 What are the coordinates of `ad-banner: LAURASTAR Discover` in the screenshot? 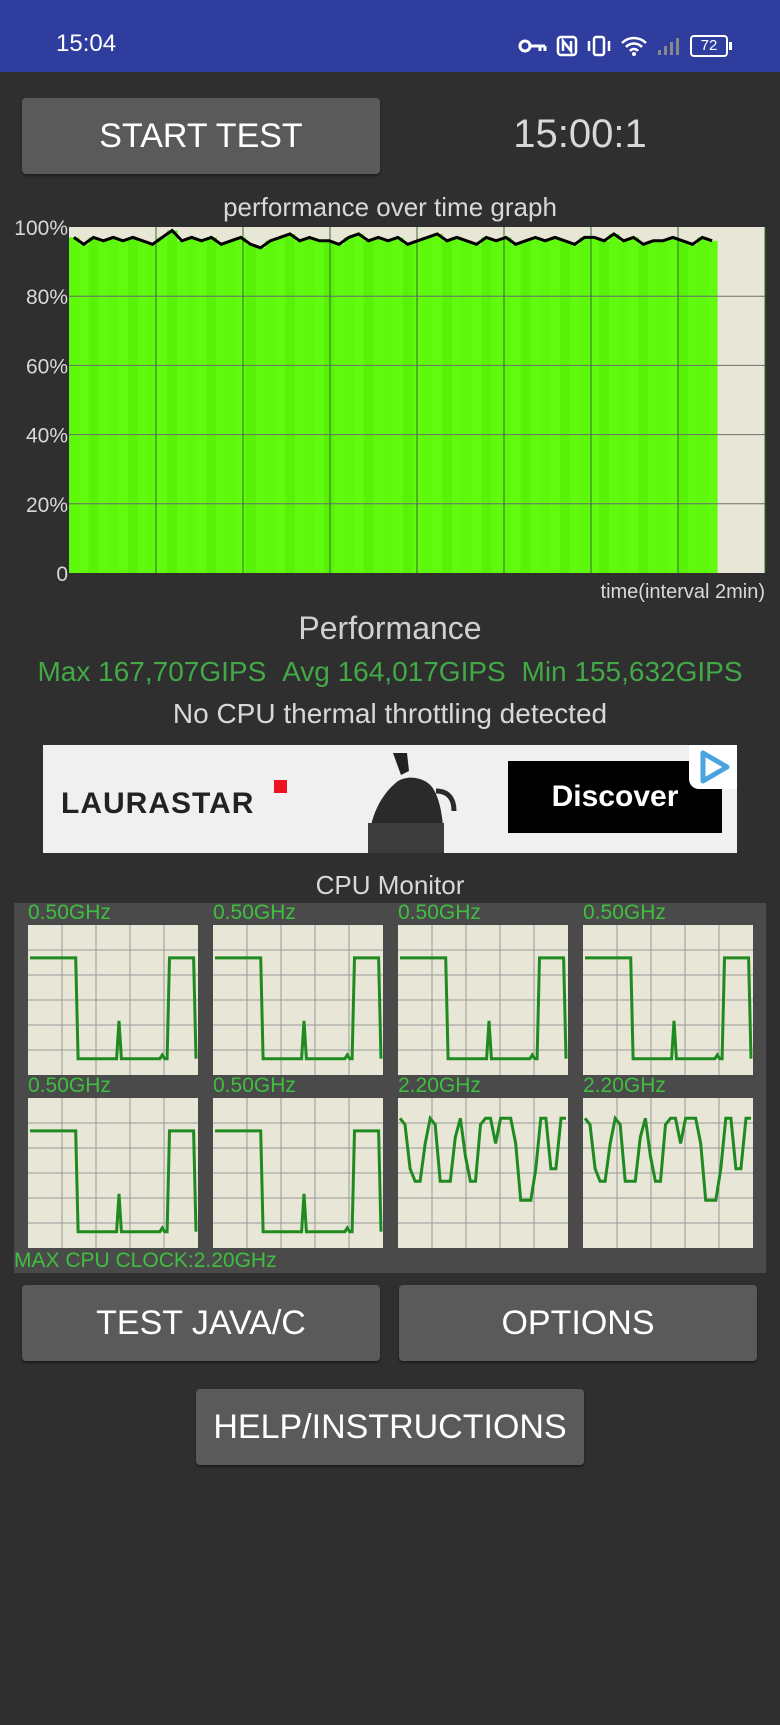 It's located at (390, 799).